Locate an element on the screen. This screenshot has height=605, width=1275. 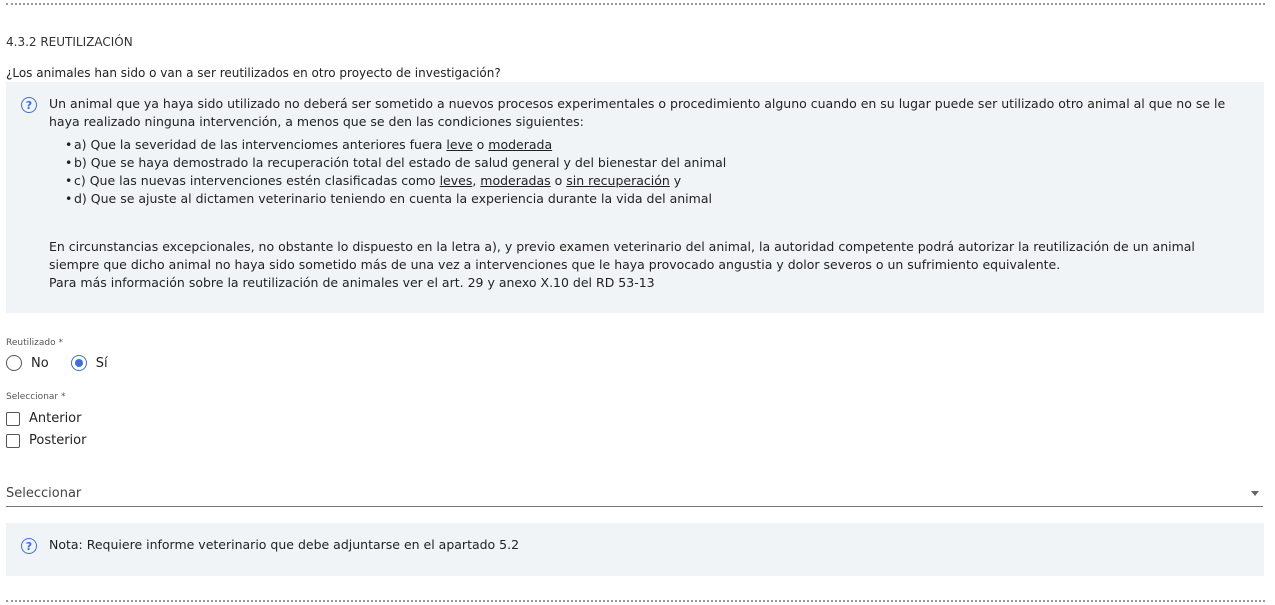
checkbox-posterior is located at coordinates (13, 440).